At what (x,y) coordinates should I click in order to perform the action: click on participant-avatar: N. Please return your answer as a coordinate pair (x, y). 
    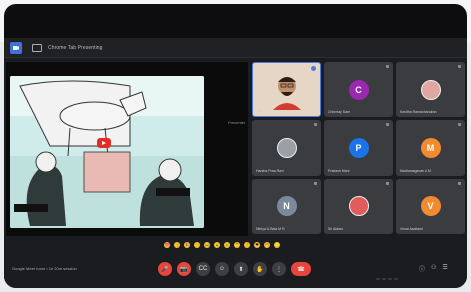
    Looking at the image, I should click on (286, 206).